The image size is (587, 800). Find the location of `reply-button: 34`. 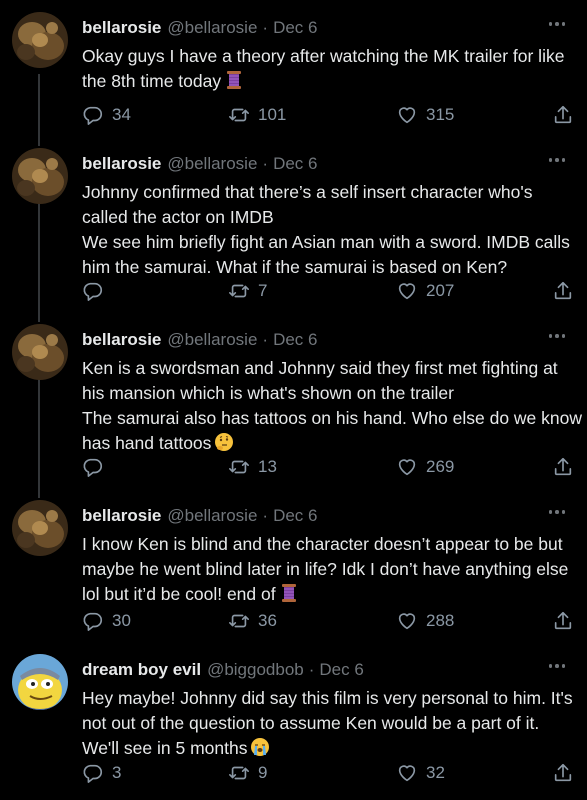

reply-button: 34 is located at coordinates (106, 115).